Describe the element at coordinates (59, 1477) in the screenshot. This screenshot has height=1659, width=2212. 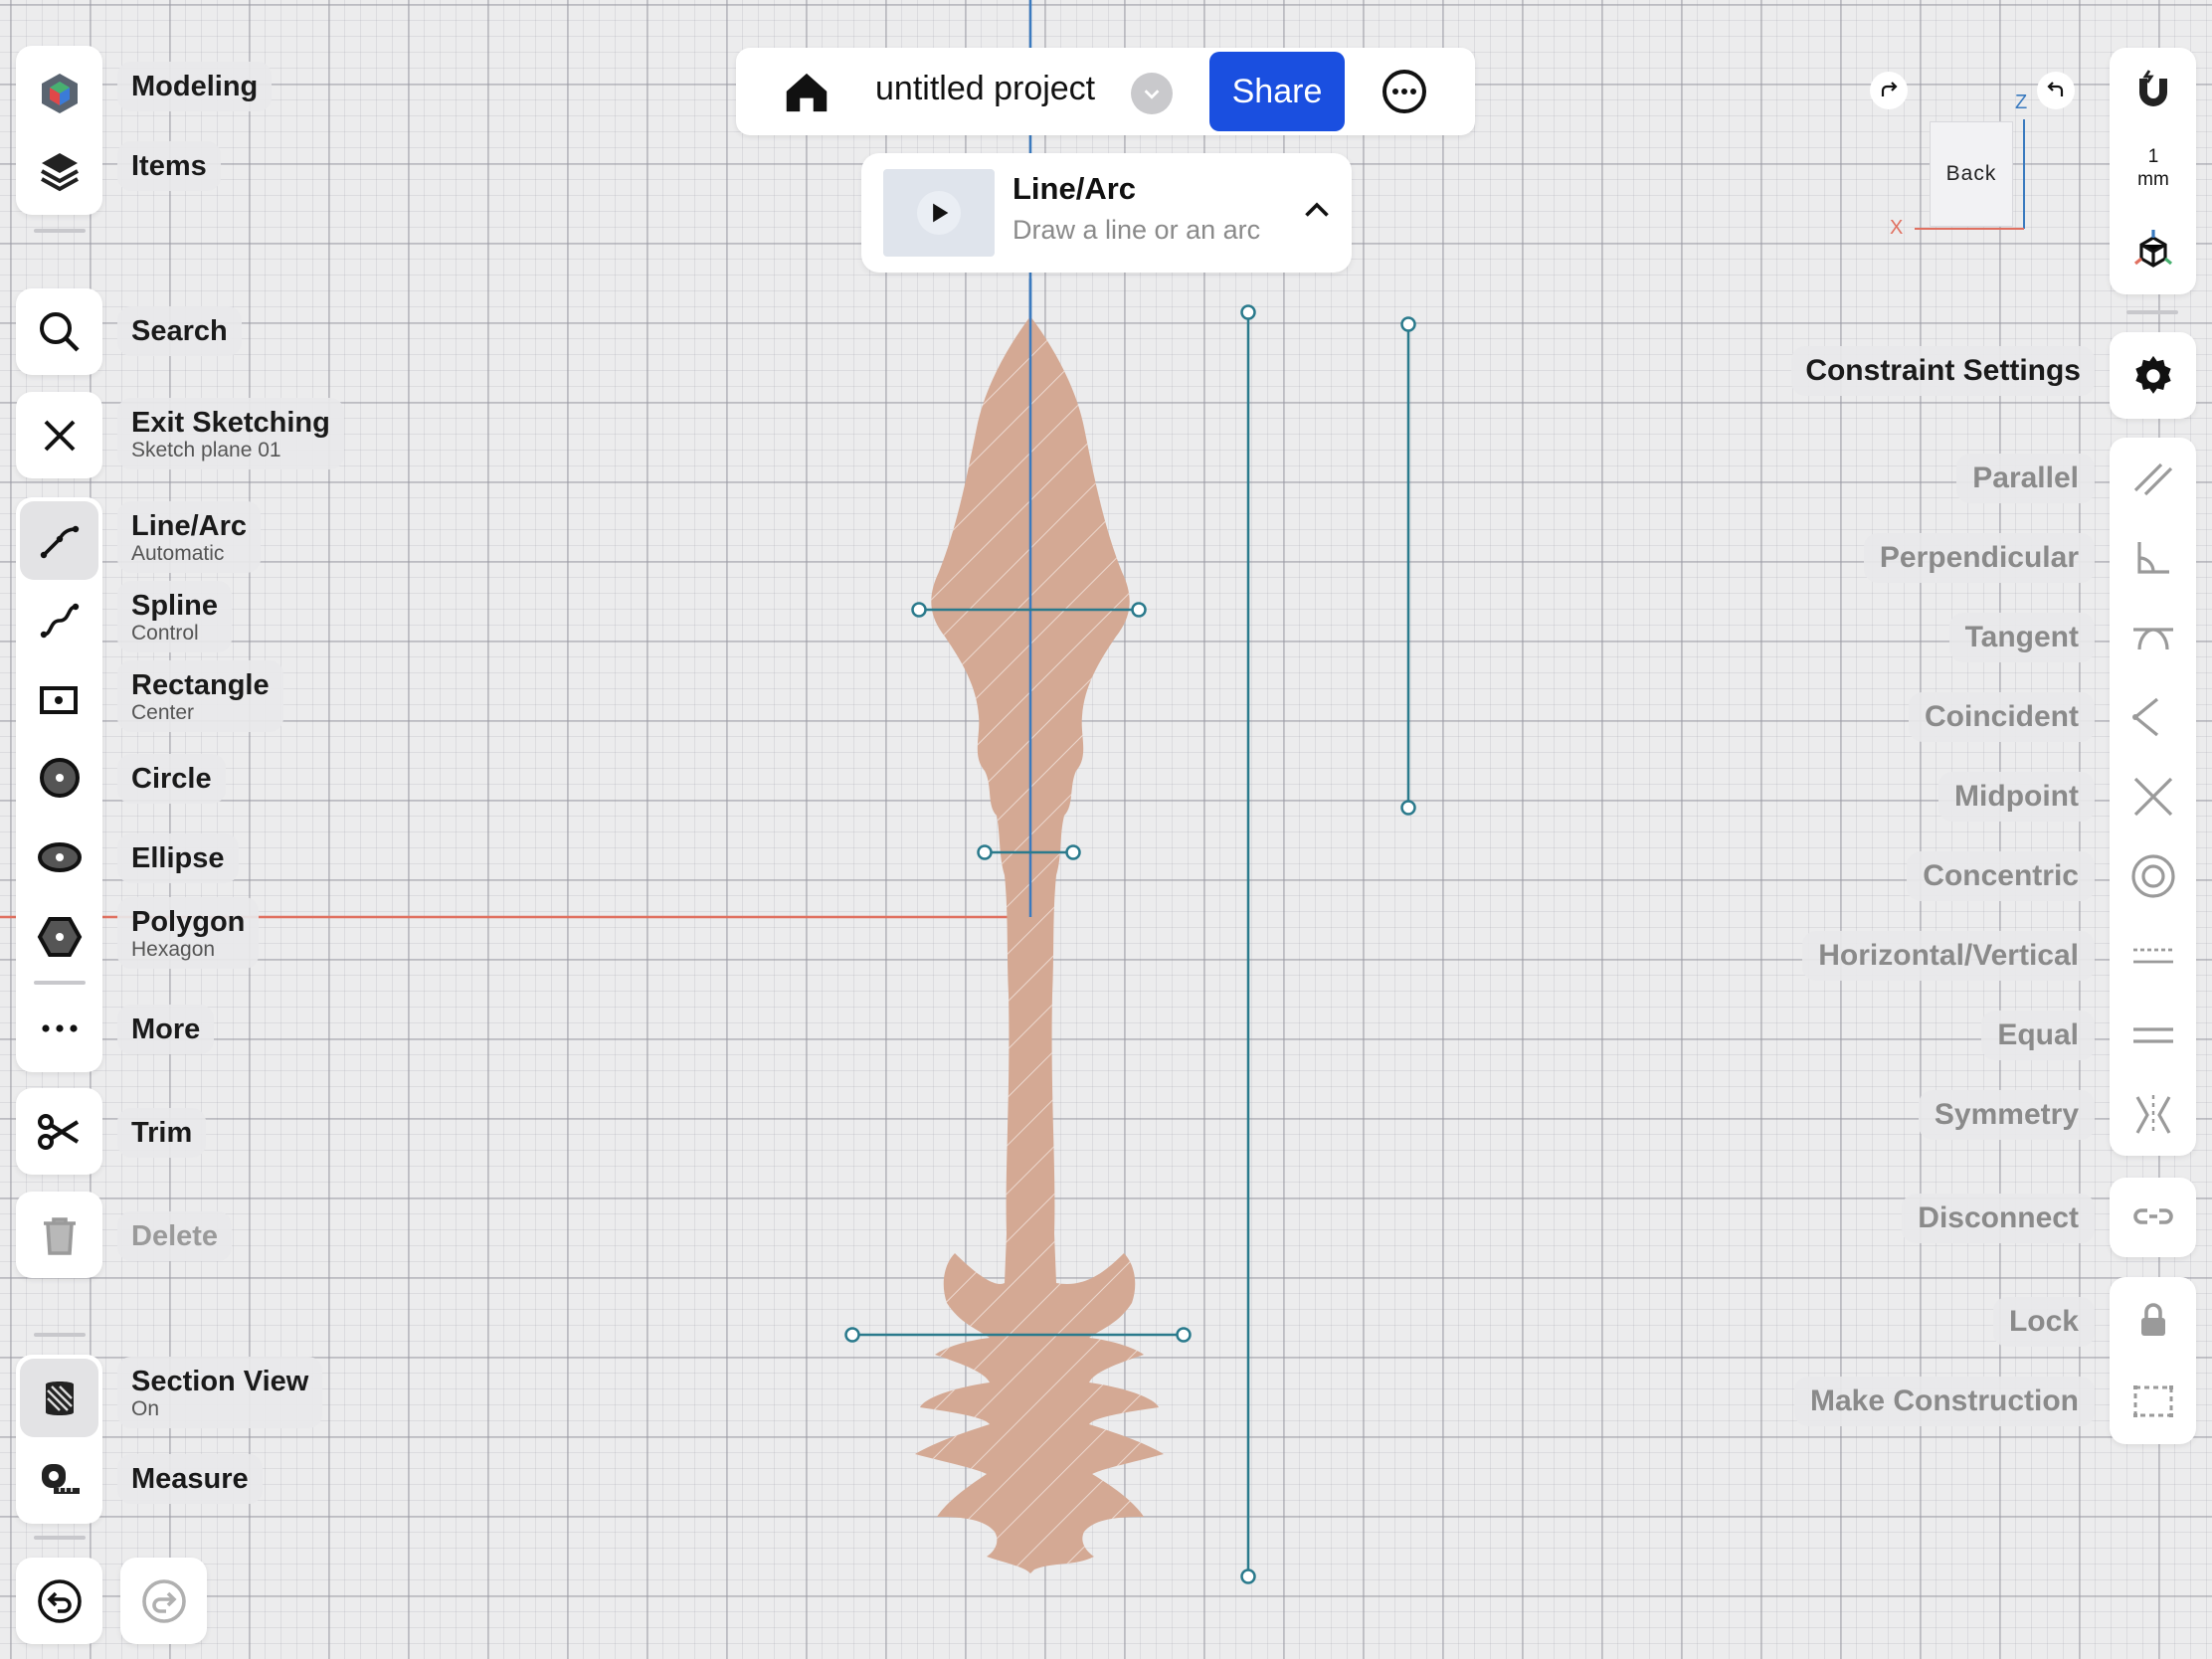
I see `measure-button` at that location.